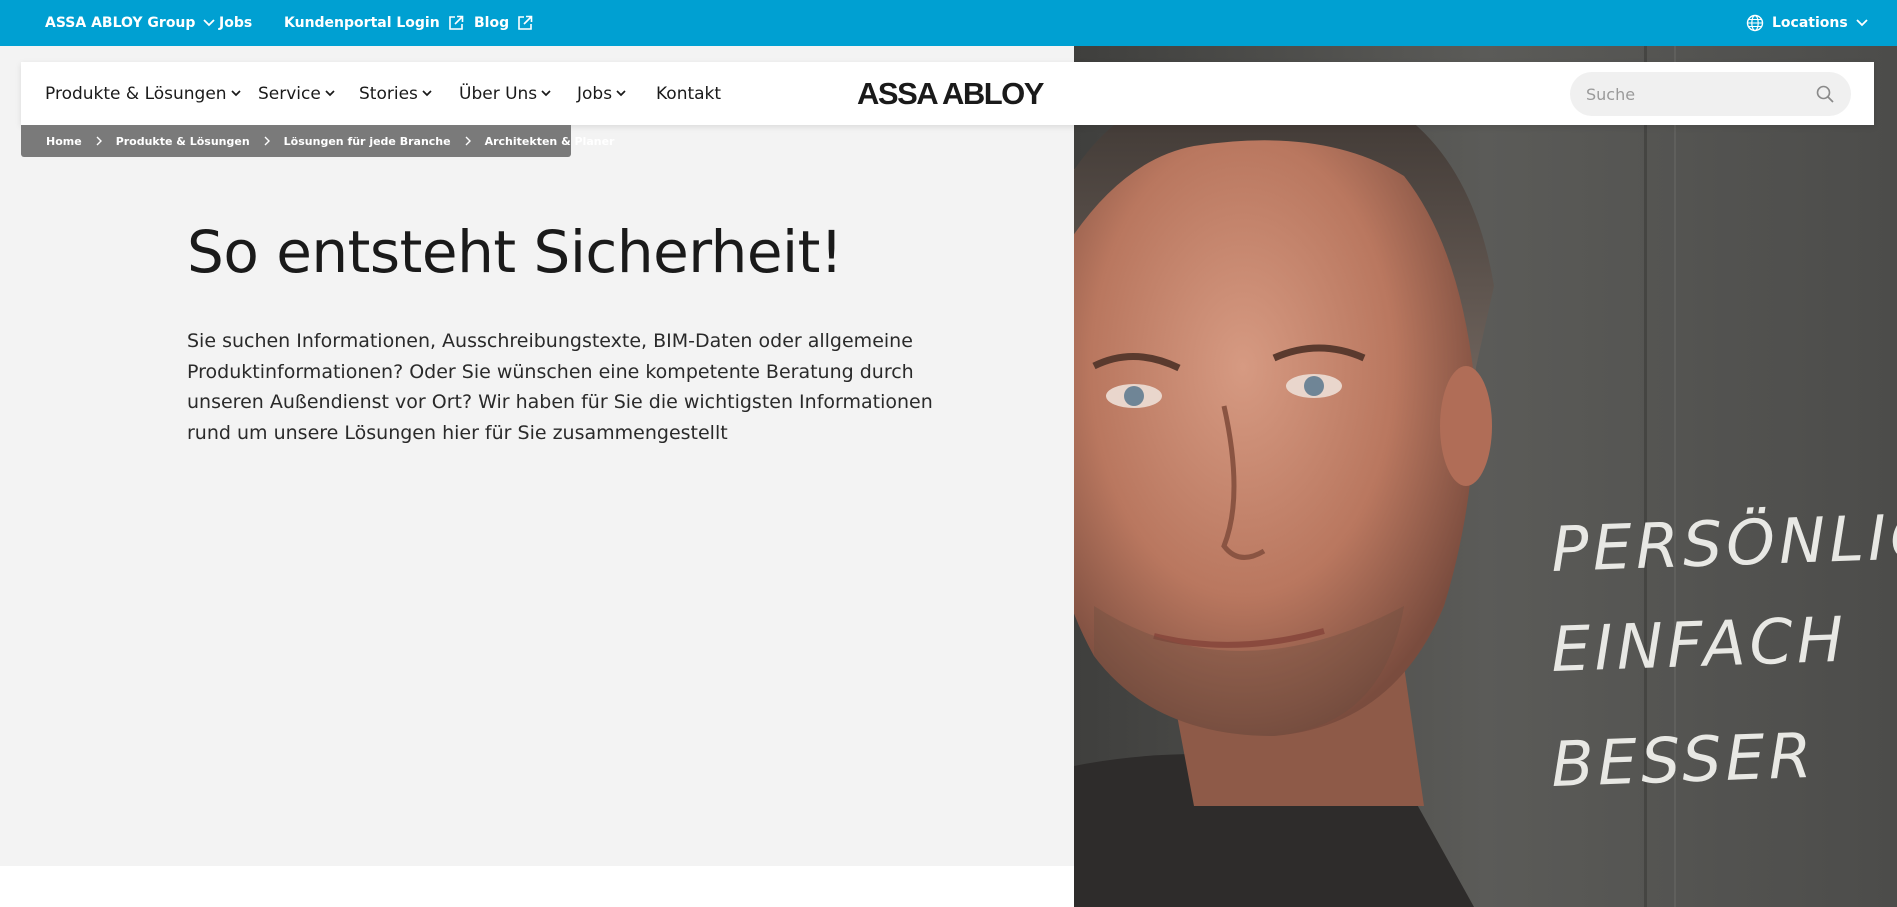  What do you see at coordinates (1699, 644) in the screenshot?
I see `chalk-line-2: EINFACH` at bounding box center [1699, 644].